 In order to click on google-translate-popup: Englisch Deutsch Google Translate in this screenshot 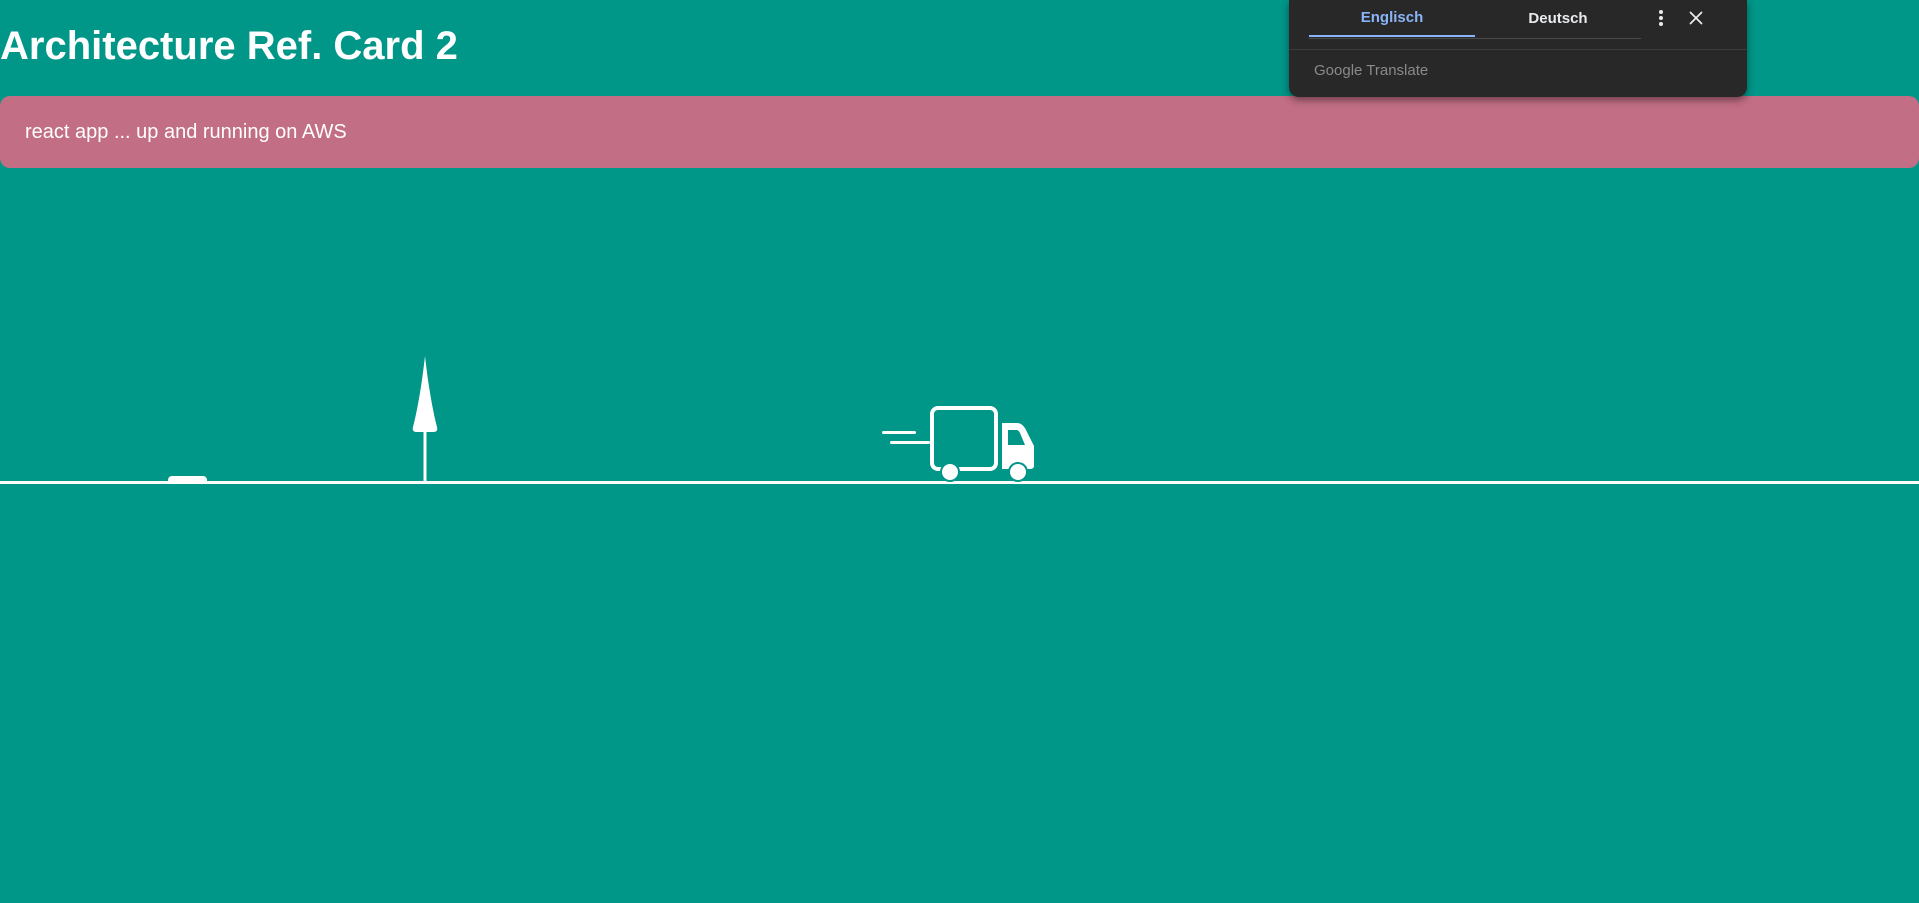, I will do `click(1518, 48)`.